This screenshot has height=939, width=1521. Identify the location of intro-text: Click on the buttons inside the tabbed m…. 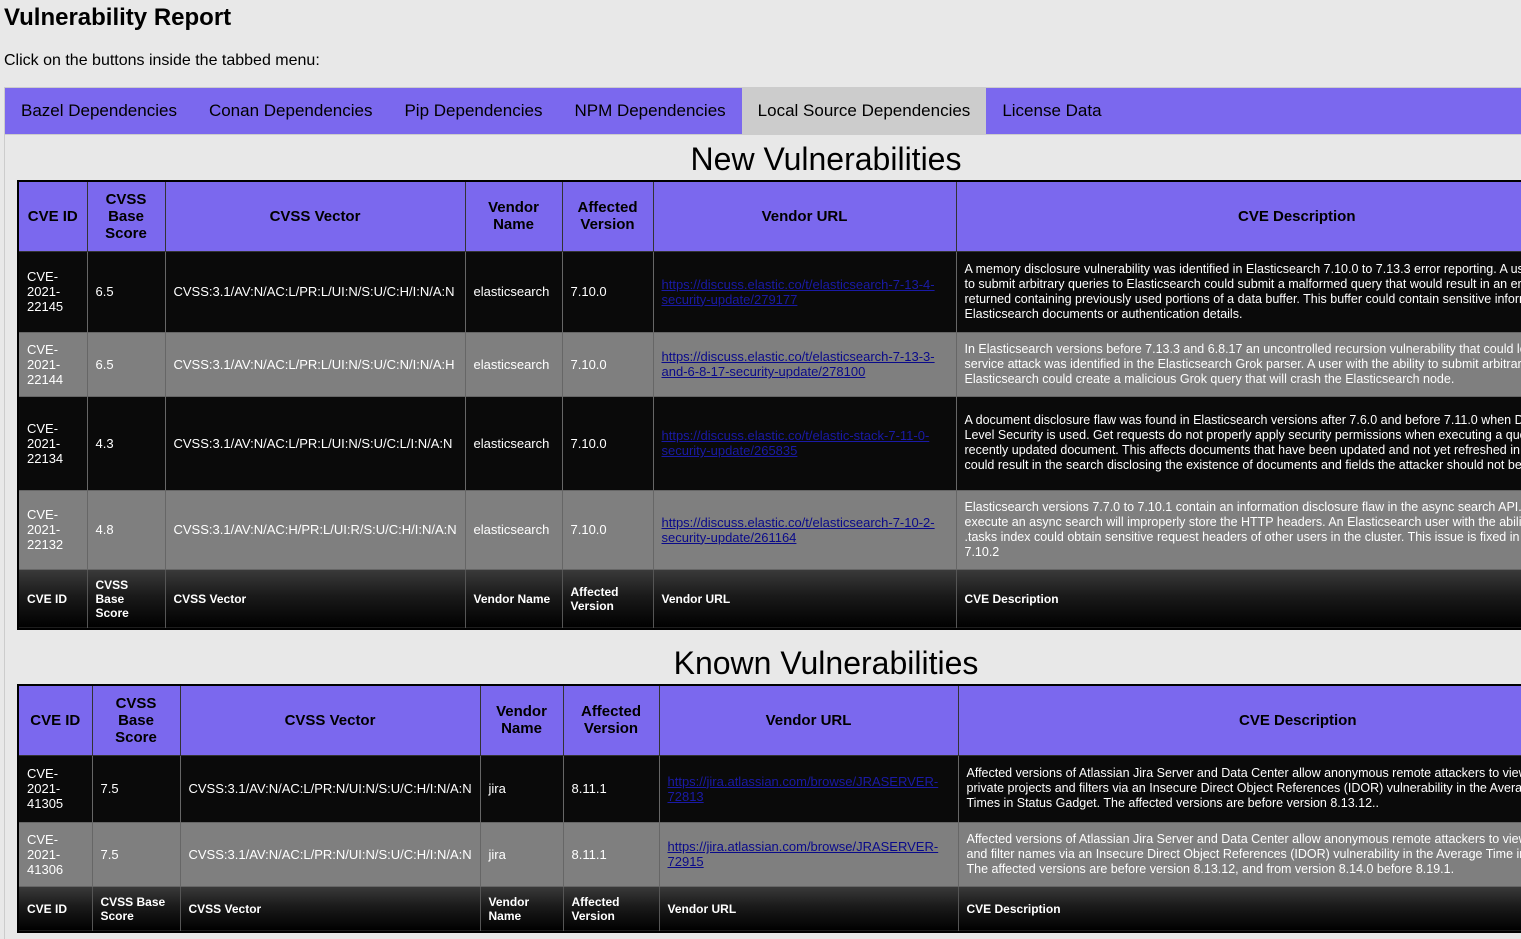
(162, 60).